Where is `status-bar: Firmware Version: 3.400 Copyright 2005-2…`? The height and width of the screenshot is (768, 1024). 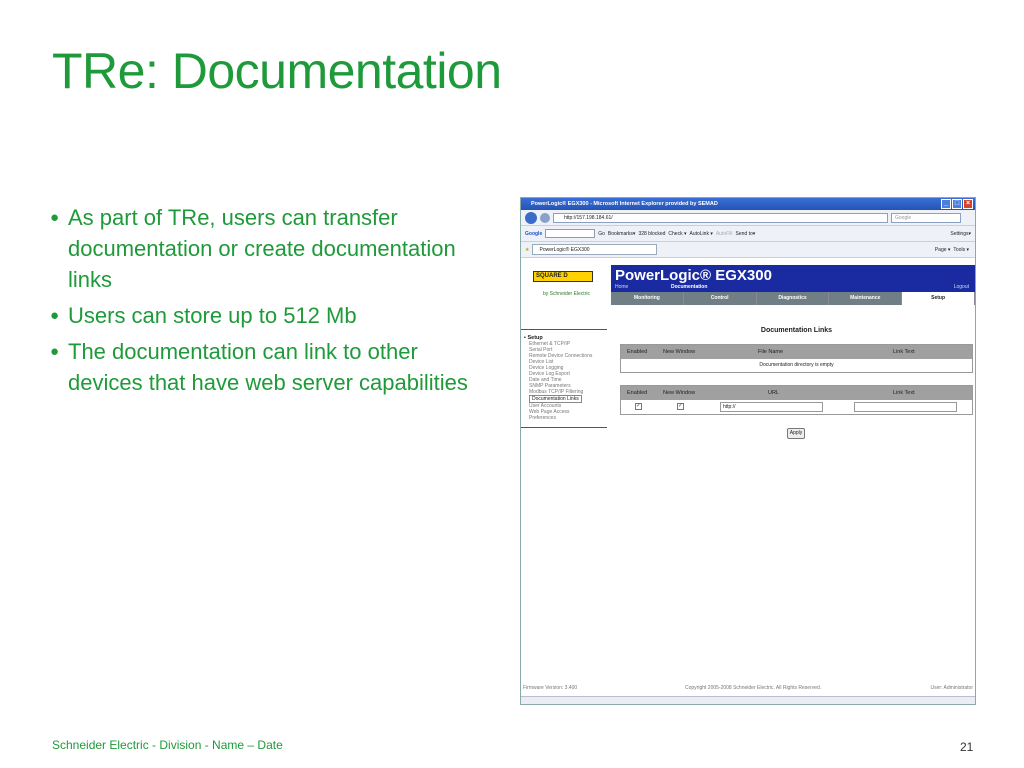 status-bar: Firmware Version: 3.400 Copyright 2005-2… is located at coordinates (748, 689).